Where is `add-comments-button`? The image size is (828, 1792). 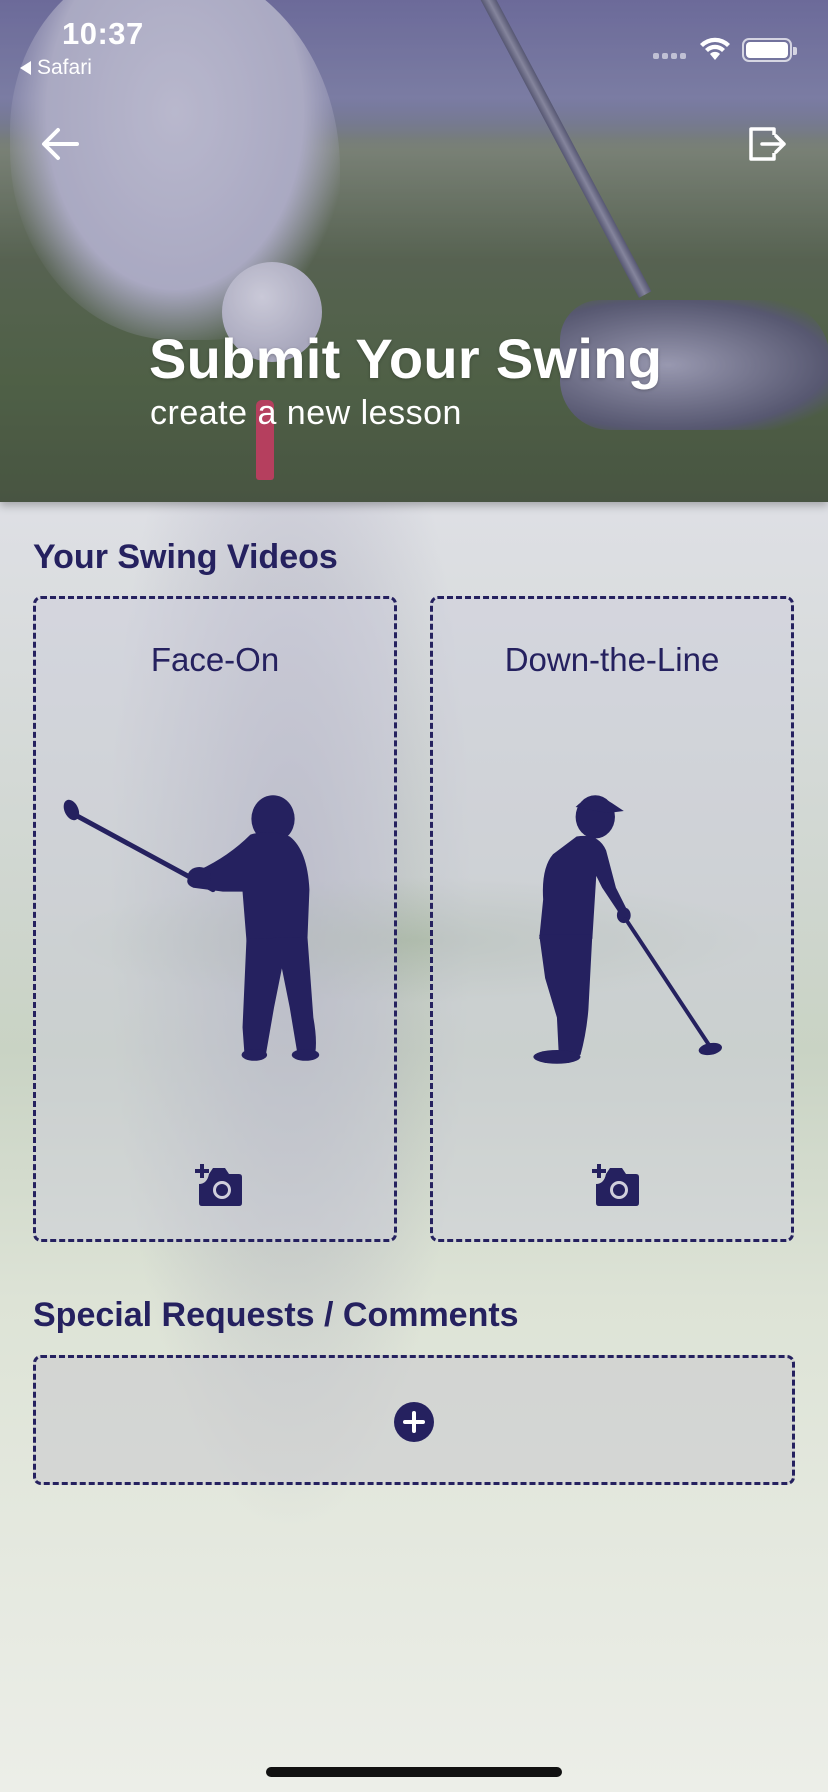 add-comments-button is located at coordinates (414, 1420).